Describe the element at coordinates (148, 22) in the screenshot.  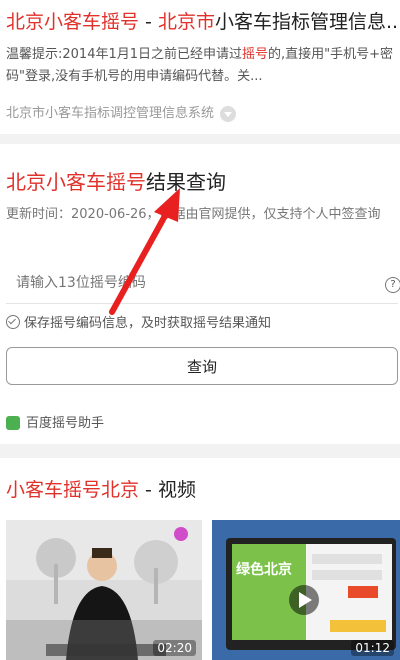
I see `title-sep: -` at that location.